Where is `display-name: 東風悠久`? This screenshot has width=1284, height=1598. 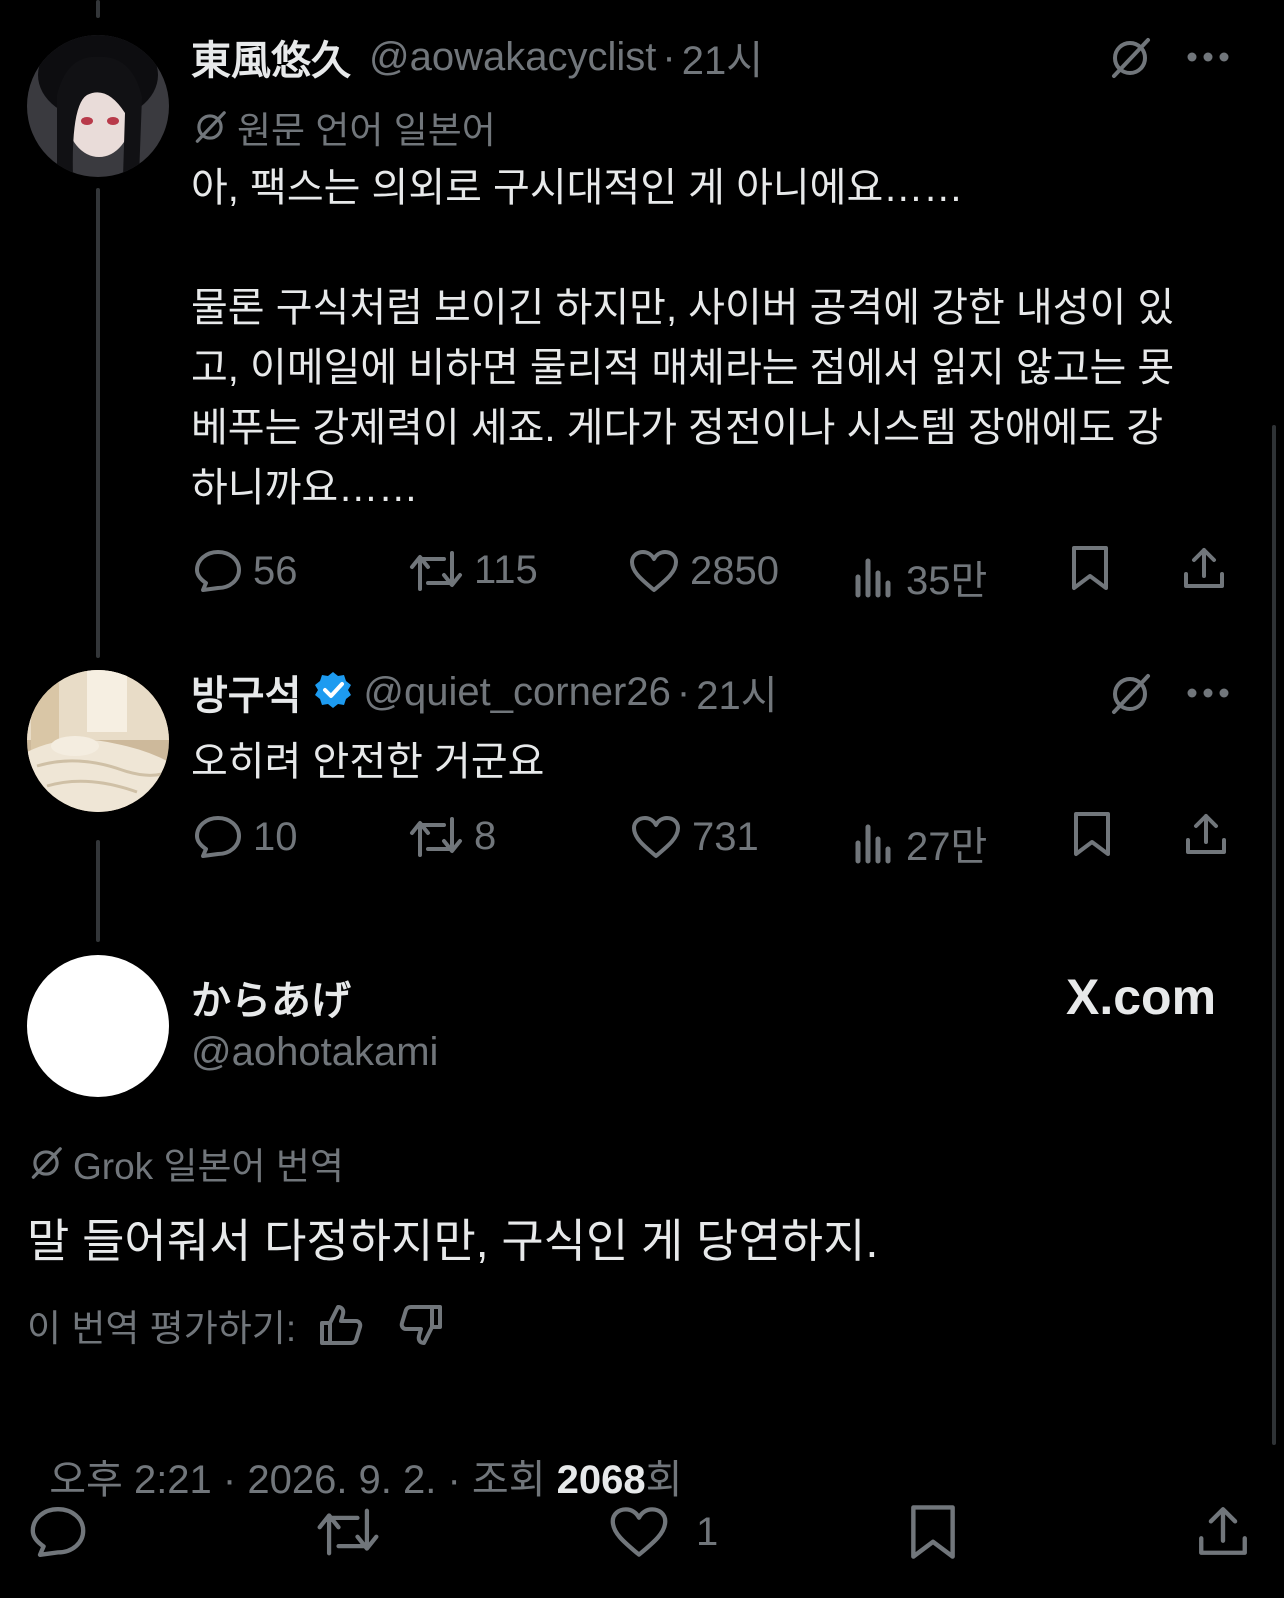 display-name: 東風悠久 is located at coordinates (271, 57).